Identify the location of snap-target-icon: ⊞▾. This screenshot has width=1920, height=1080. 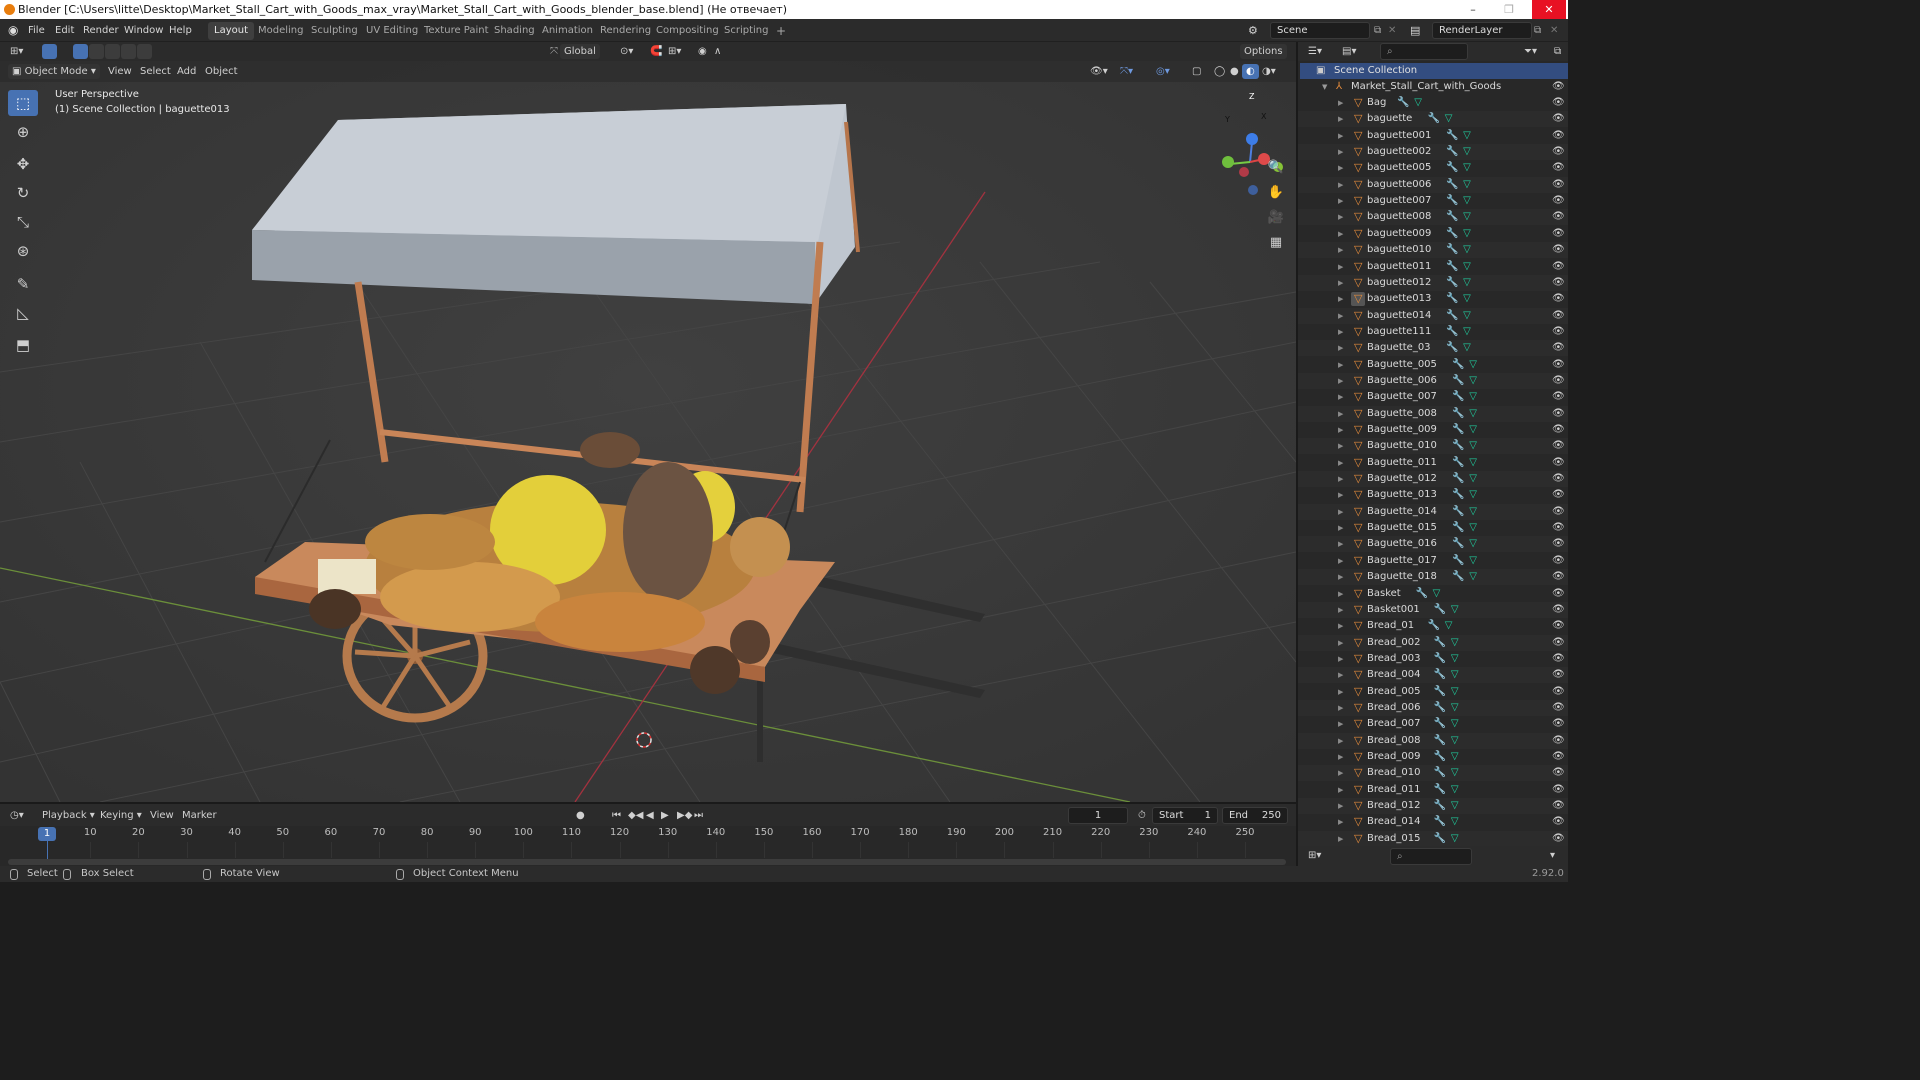
(674, 51).